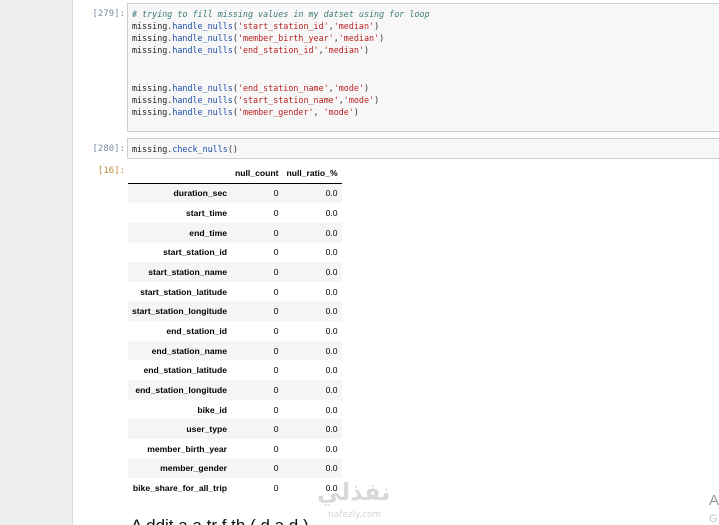  Describe the element at coordinates (713, 519) in the screenshot. I see `edge-letter-b: G` at that location.